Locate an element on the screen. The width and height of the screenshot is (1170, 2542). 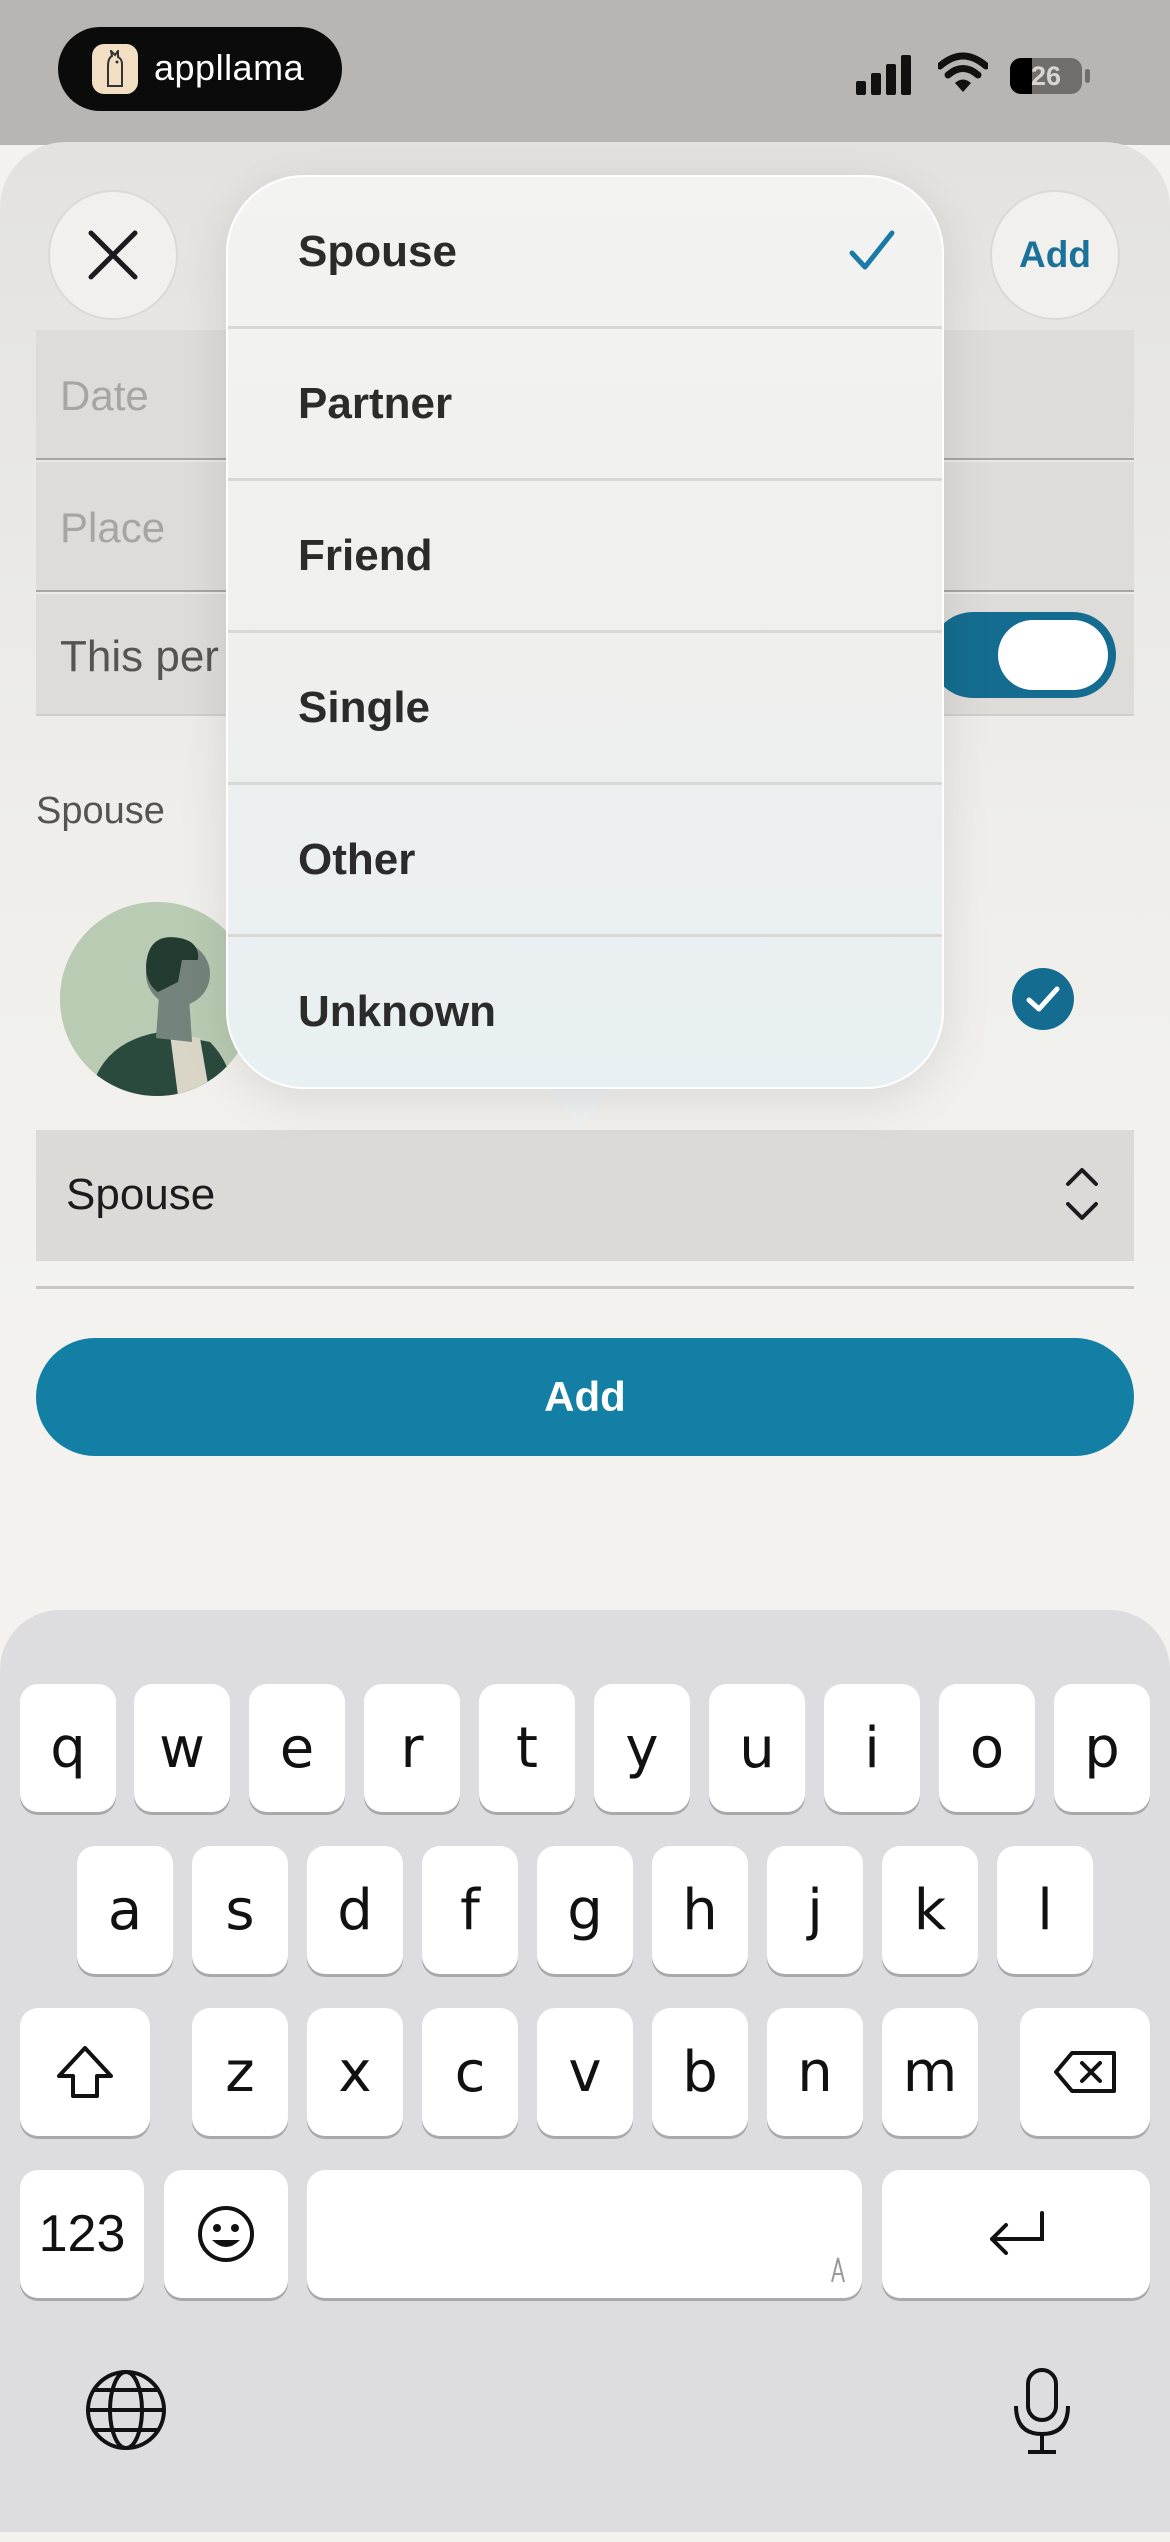
text-cursor-icon is located at coordinates (838, 2270).